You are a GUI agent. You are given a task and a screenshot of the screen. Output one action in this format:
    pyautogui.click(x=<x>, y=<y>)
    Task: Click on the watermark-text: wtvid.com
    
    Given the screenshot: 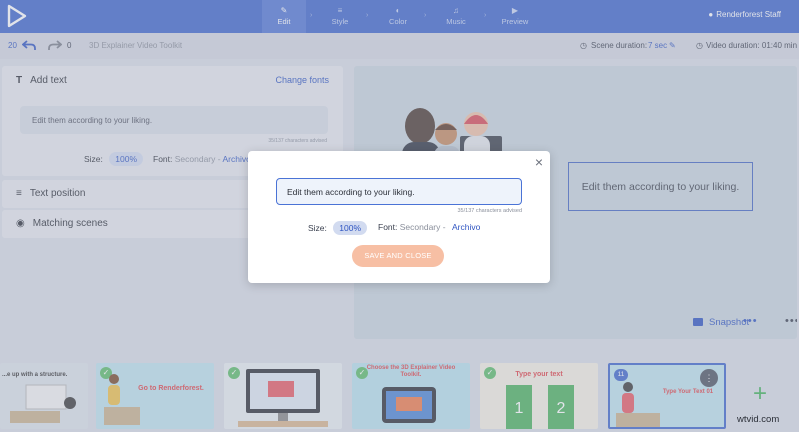 What is the action you would take?
    pyautogui.click(x=758, y=419)
    